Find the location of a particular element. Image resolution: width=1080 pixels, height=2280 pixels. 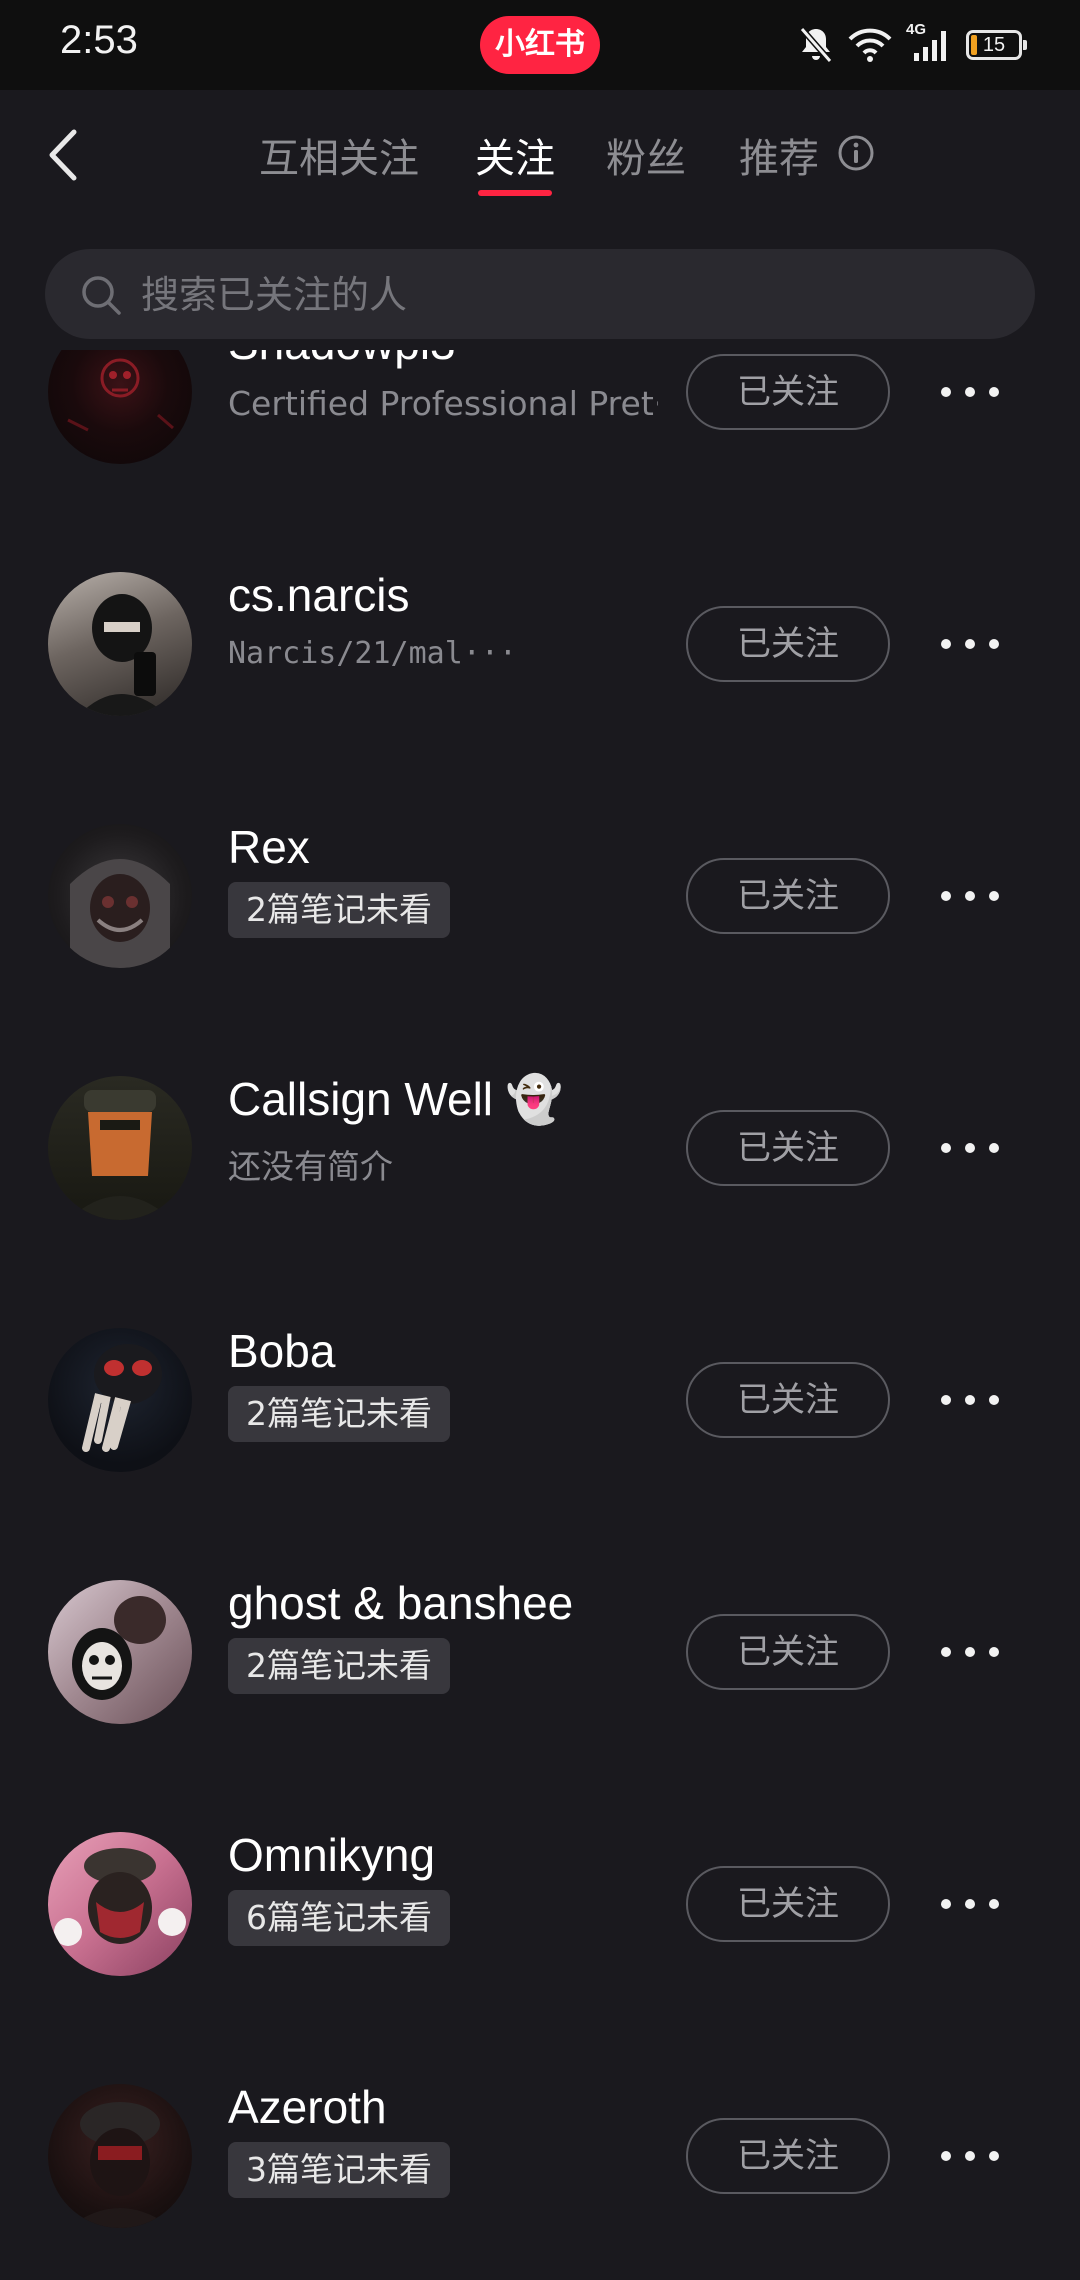

tab-following: 关注 is located at coordinates (515, 155).